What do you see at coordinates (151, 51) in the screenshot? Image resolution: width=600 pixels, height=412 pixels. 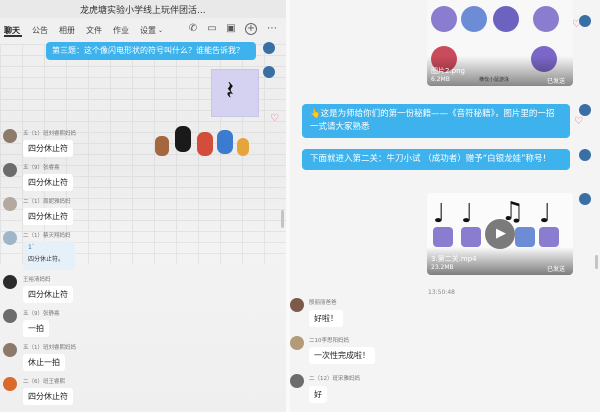 I see `question-bubble: 第三题：这个像闪电形状的符号叫什么？谁能告诉我？` at bounding box center [151, 51].